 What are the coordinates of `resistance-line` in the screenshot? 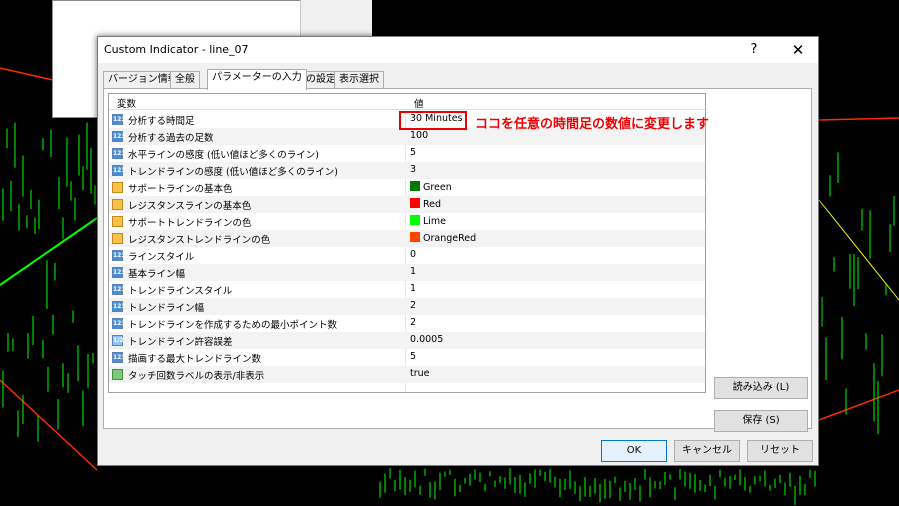 It's located at (858, 119).